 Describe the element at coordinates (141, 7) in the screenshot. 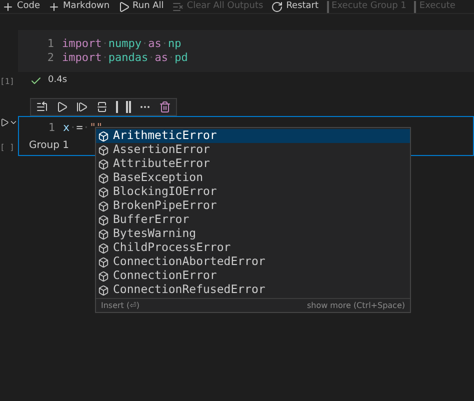

I see `toolbar-button: Run All` at that location.